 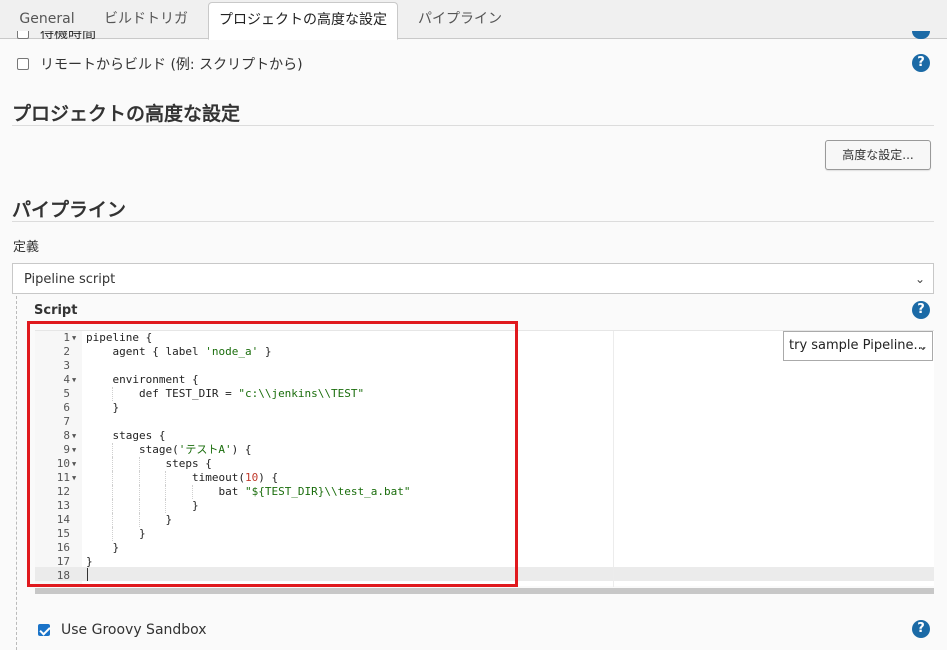 What do you see at coordinates (134, 630) in the screenshot?
I see `groovy-sandbox-label: Use Groovy Sandbox` at bounding box center [134, 630].